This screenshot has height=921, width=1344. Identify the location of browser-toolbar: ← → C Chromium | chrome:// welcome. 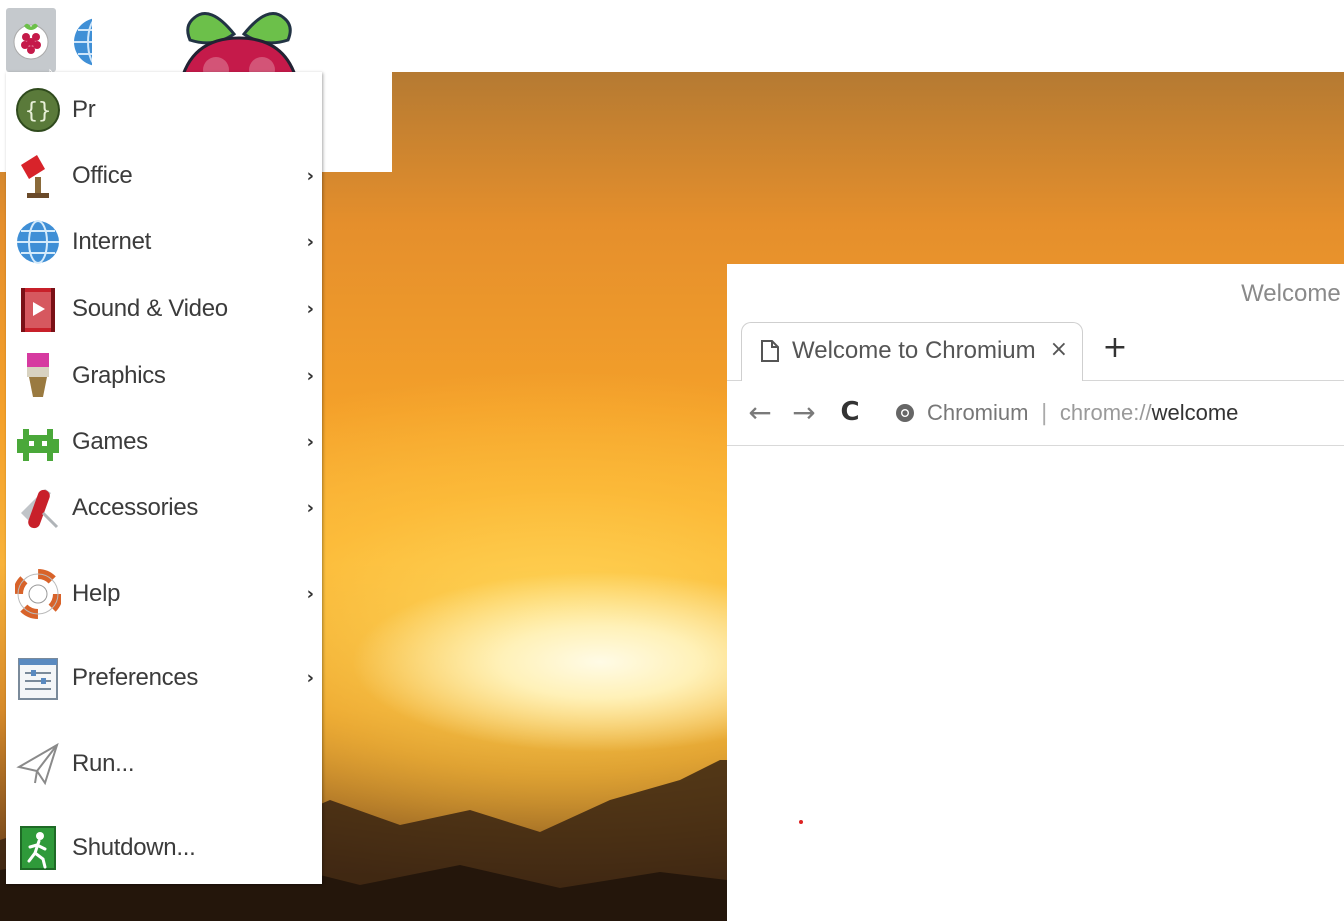
(1035, 413).